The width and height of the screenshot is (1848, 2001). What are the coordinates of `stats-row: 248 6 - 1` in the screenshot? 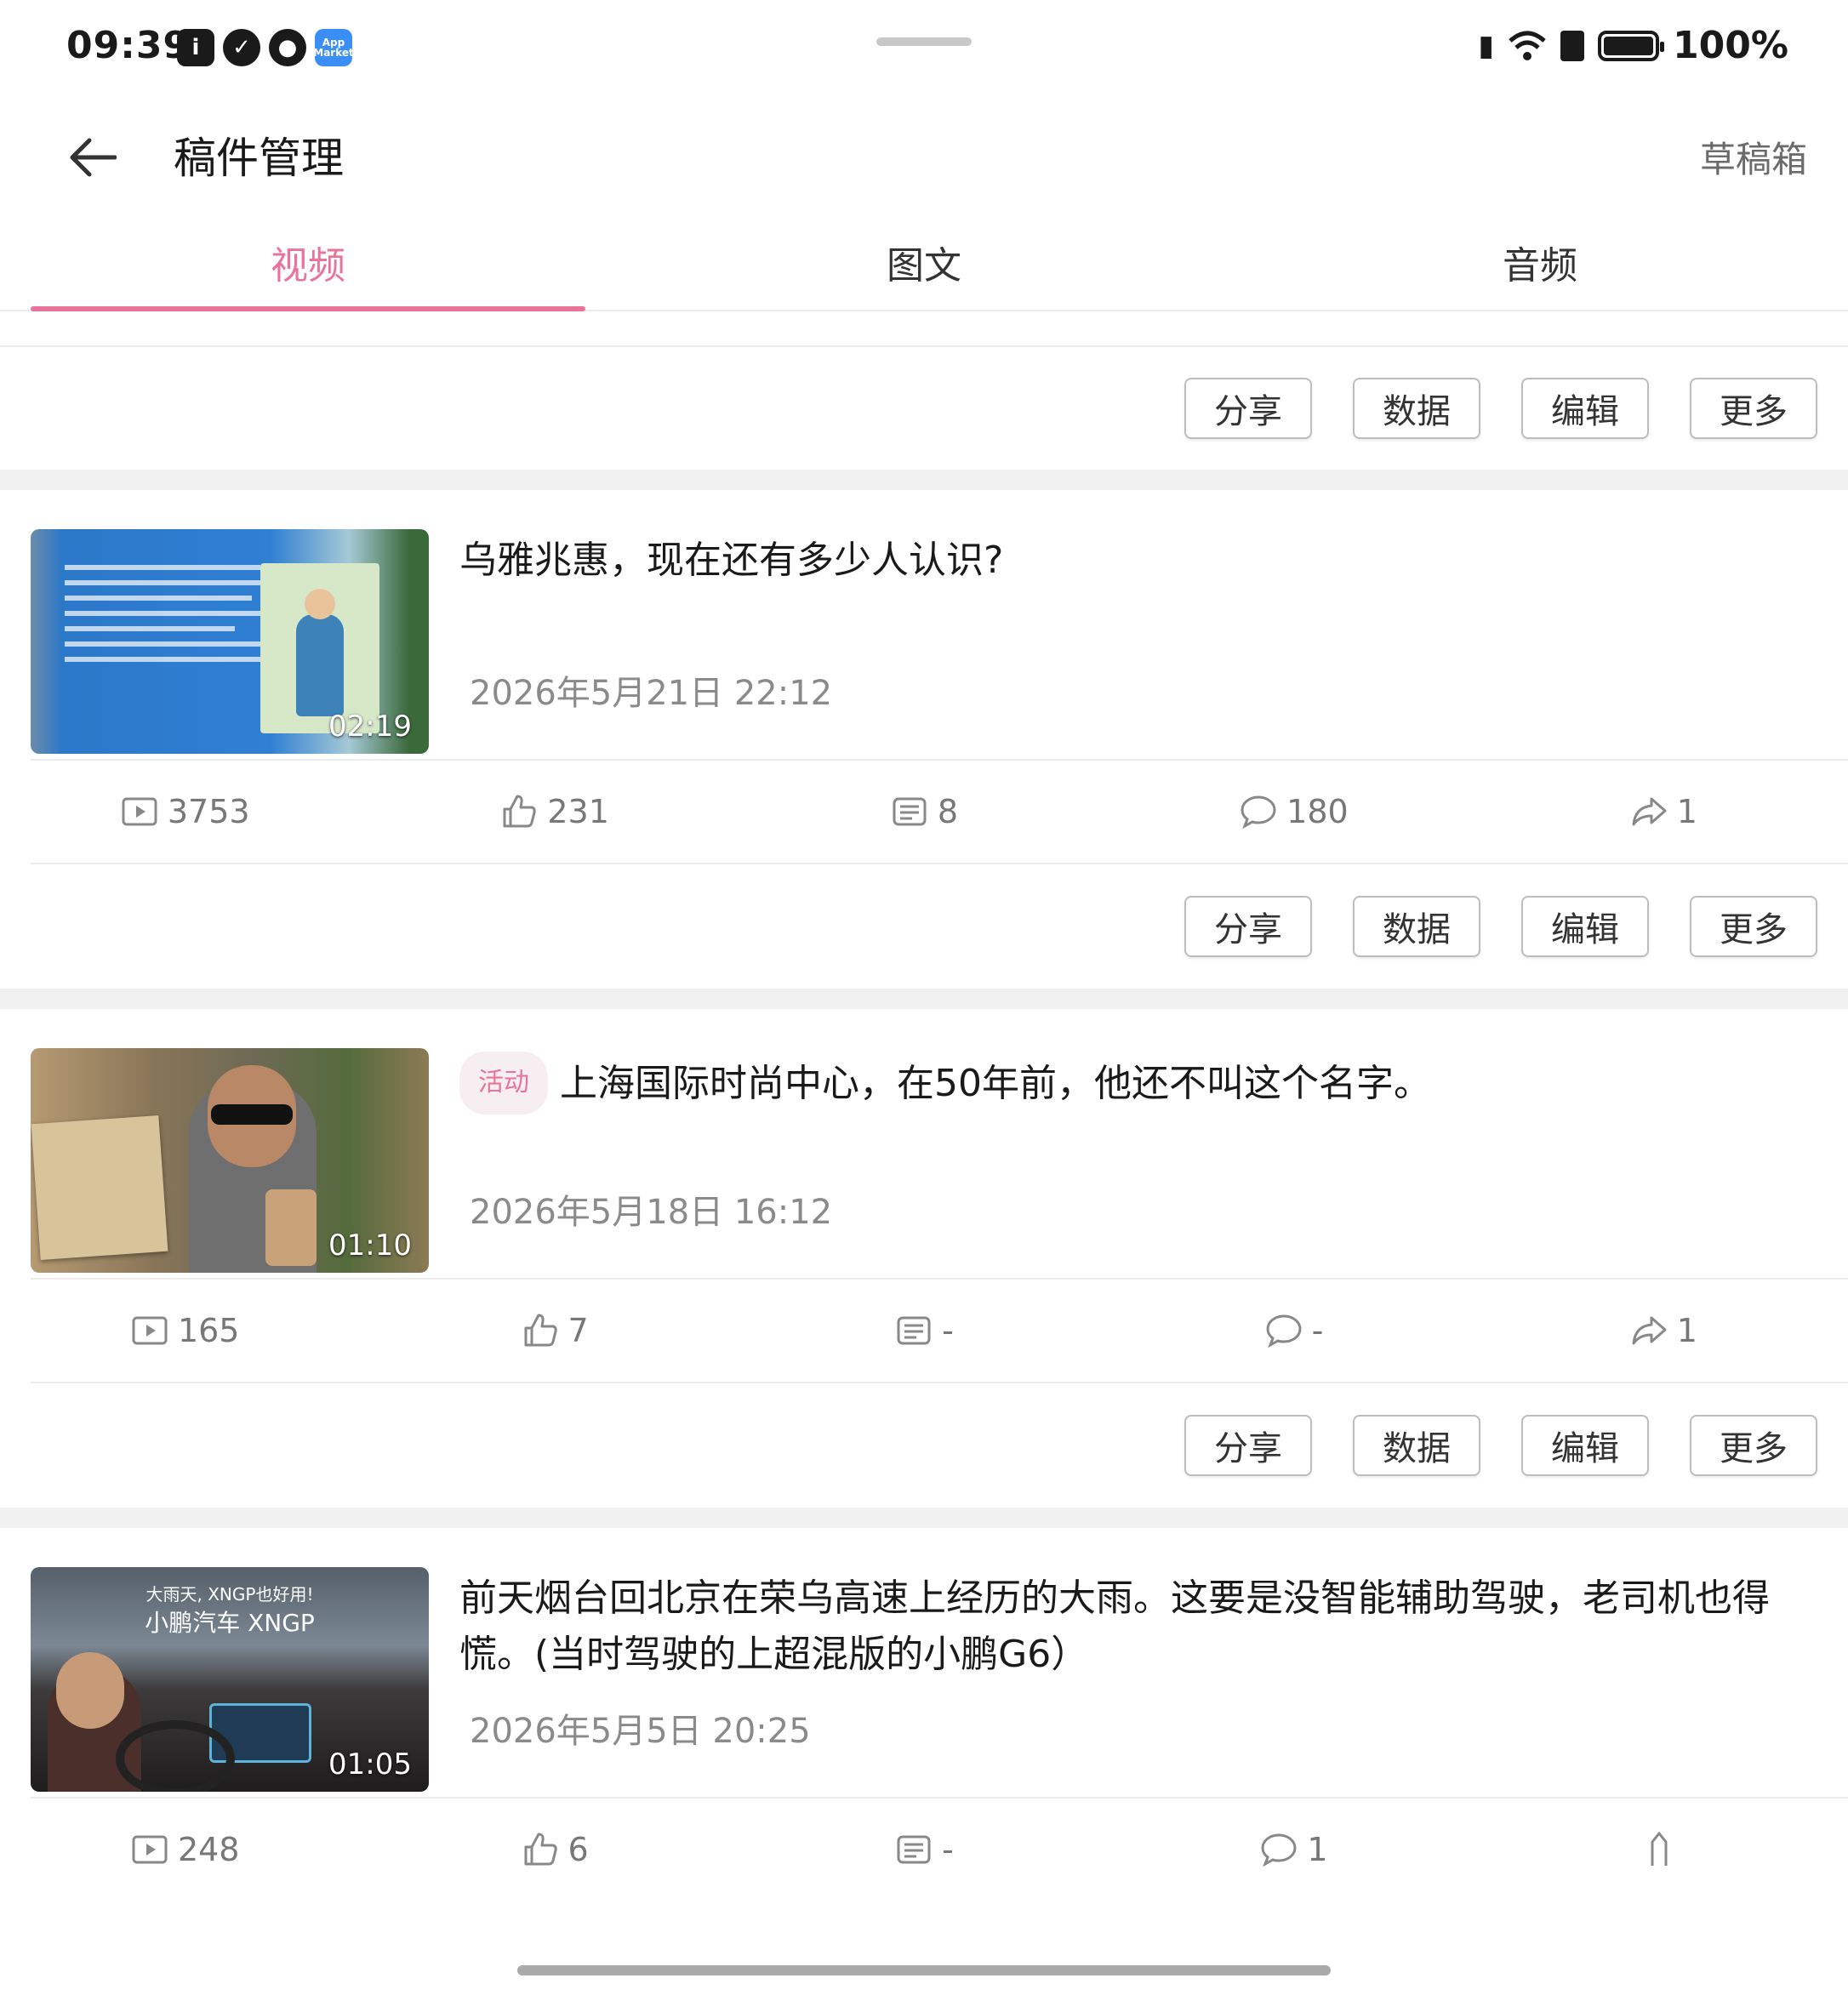 It's located at (924, 1850).